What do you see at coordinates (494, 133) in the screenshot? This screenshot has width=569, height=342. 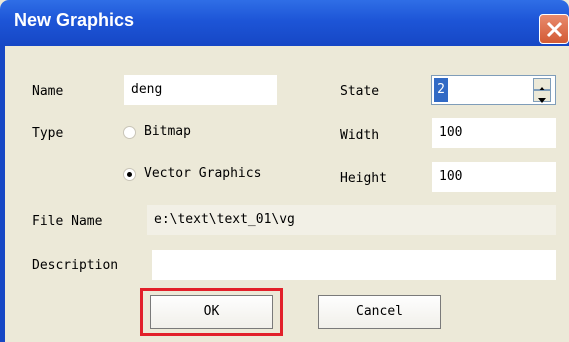 I see `width-input: 100` at bounding box center [494, 133].